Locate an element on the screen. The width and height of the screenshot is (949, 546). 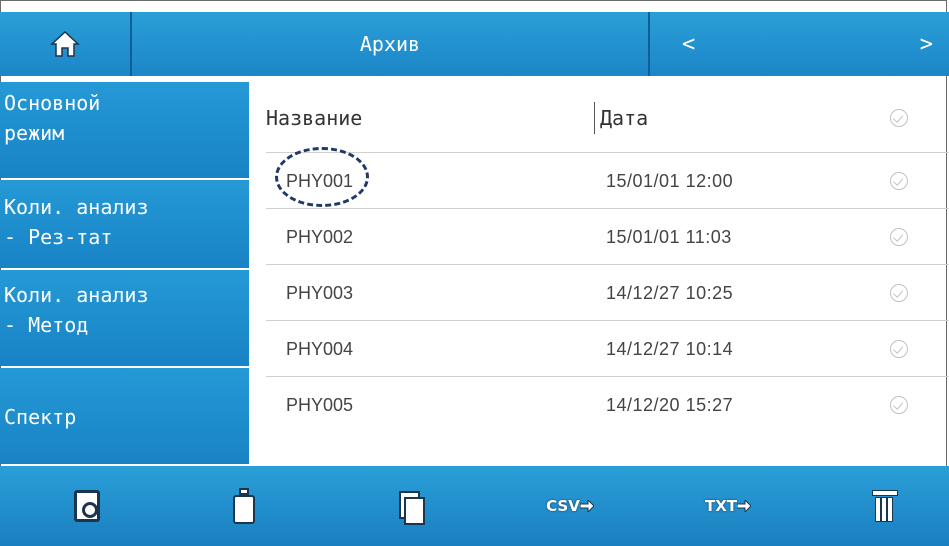
prev-button: < is located at coordinates (688, 44).